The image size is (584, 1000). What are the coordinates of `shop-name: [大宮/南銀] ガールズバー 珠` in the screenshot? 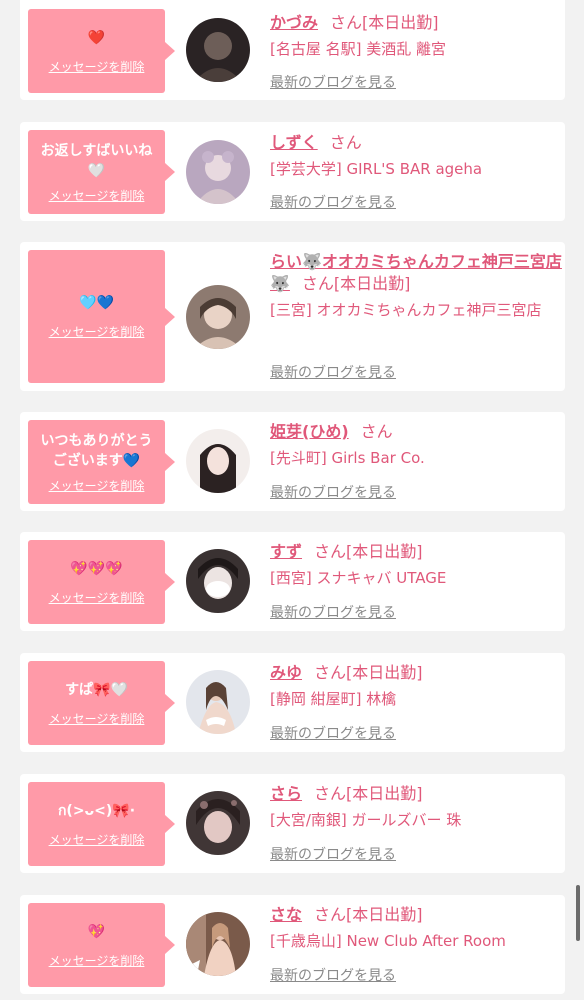 It's located at (366, 820).